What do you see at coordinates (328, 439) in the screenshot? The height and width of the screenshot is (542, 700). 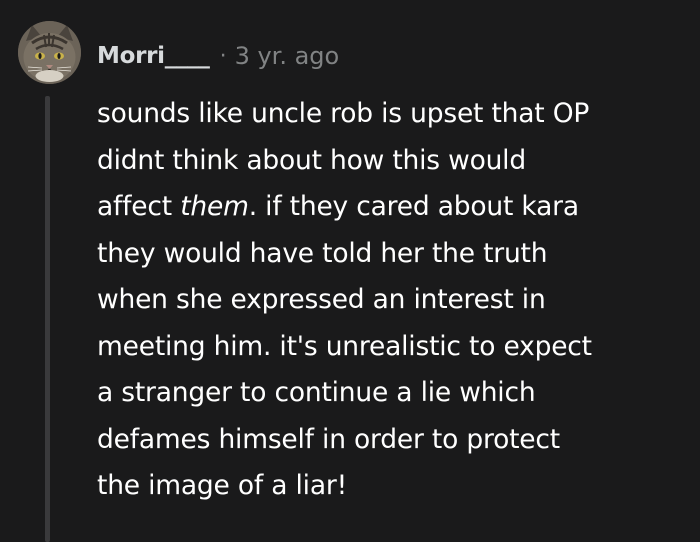 I see `comment-line-text: defames himself in order to protect` at bounding box center [328, 439].